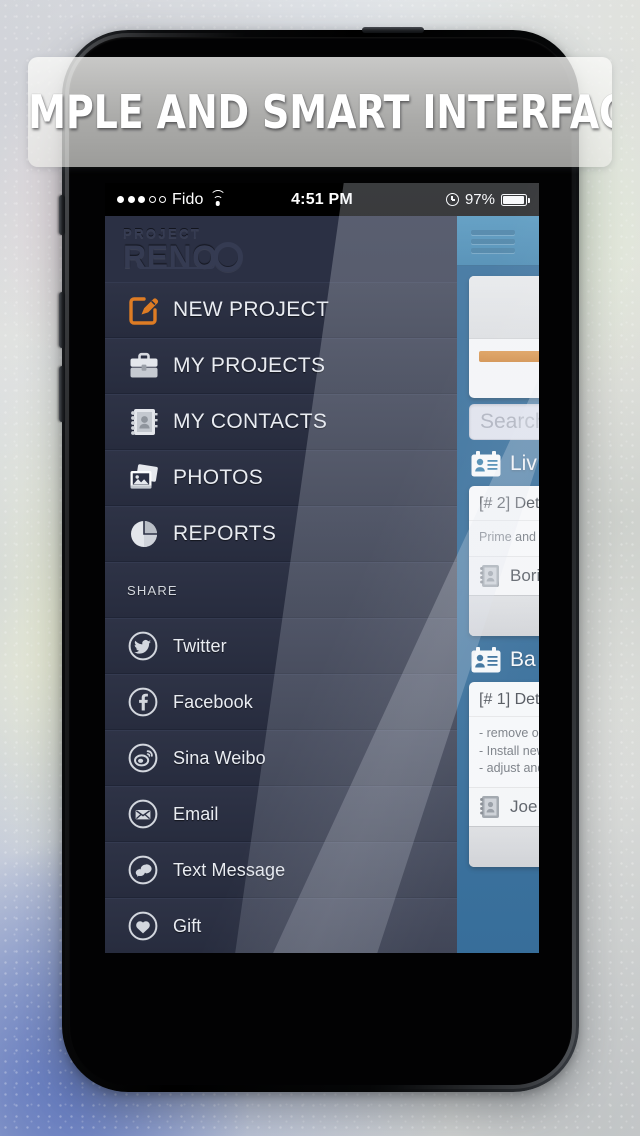  What do you see at coordinates (62, 215) in the screenshot?
I see `silent-switch` at bounding box center [62, 215].